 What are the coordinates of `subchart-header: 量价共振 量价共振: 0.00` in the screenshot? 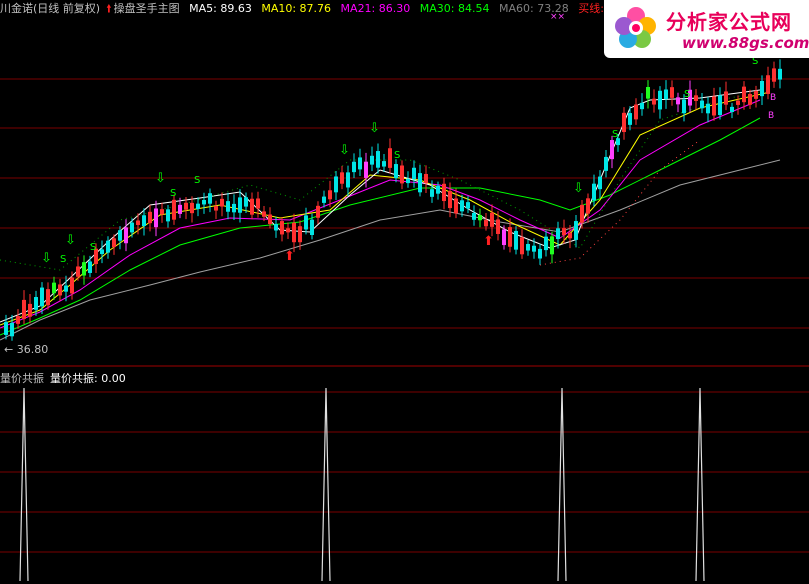 It's located at (63, 378).